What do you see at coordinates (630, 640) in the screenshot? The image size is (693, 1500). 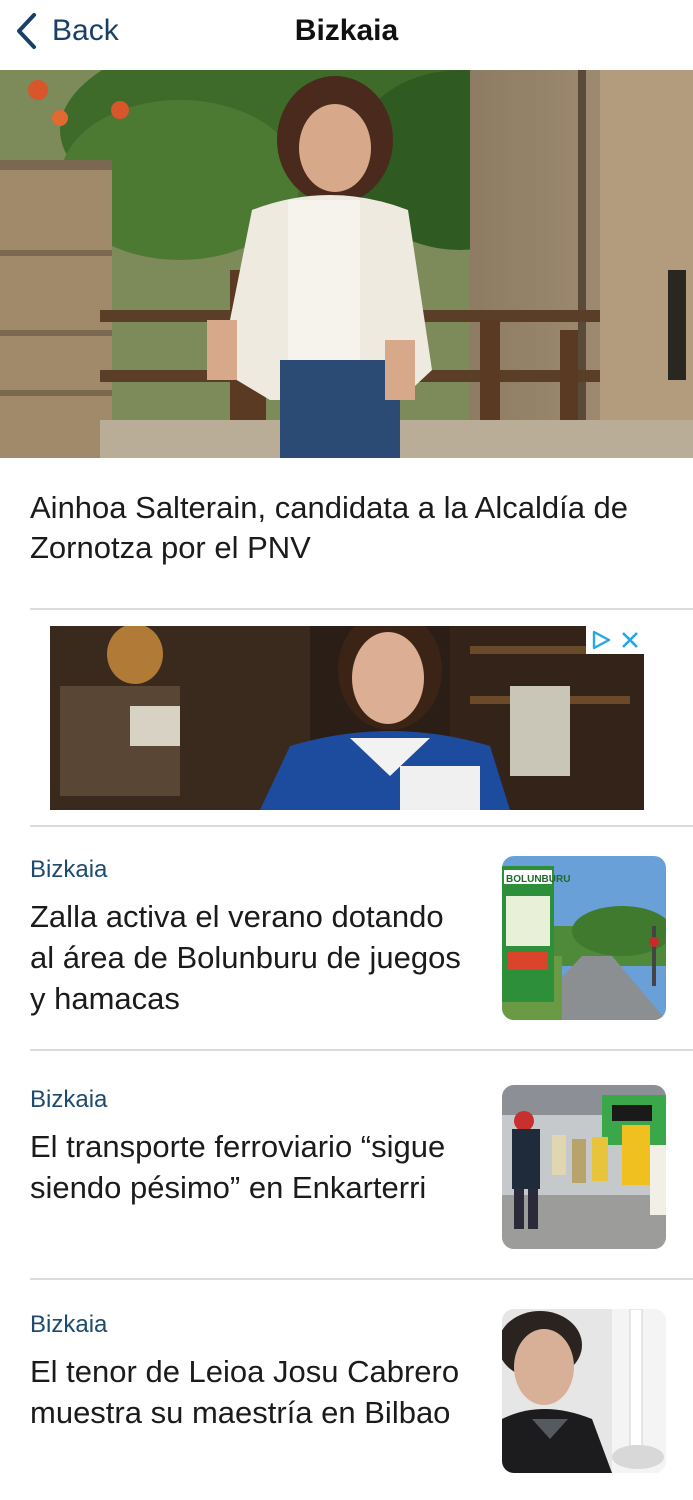 I see `close-icon` at bounding box center [630, 640].